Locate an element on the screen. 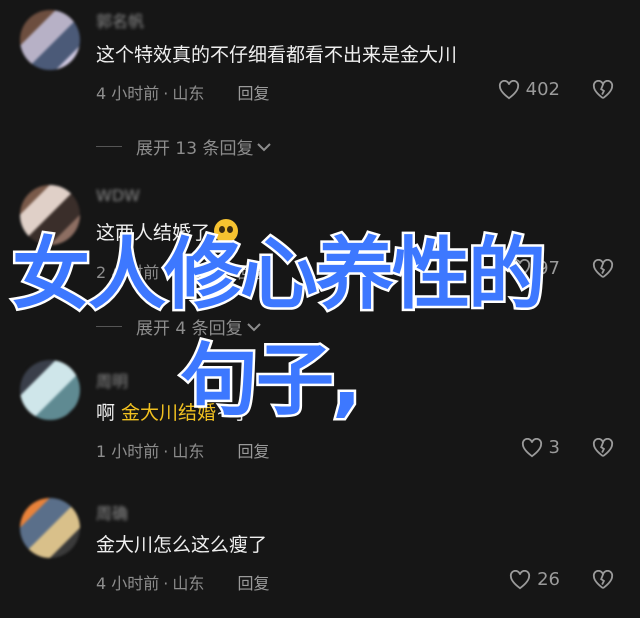 This screenshot has height=618, width=640. like-count: 402 is located at coordinates (542, 89).